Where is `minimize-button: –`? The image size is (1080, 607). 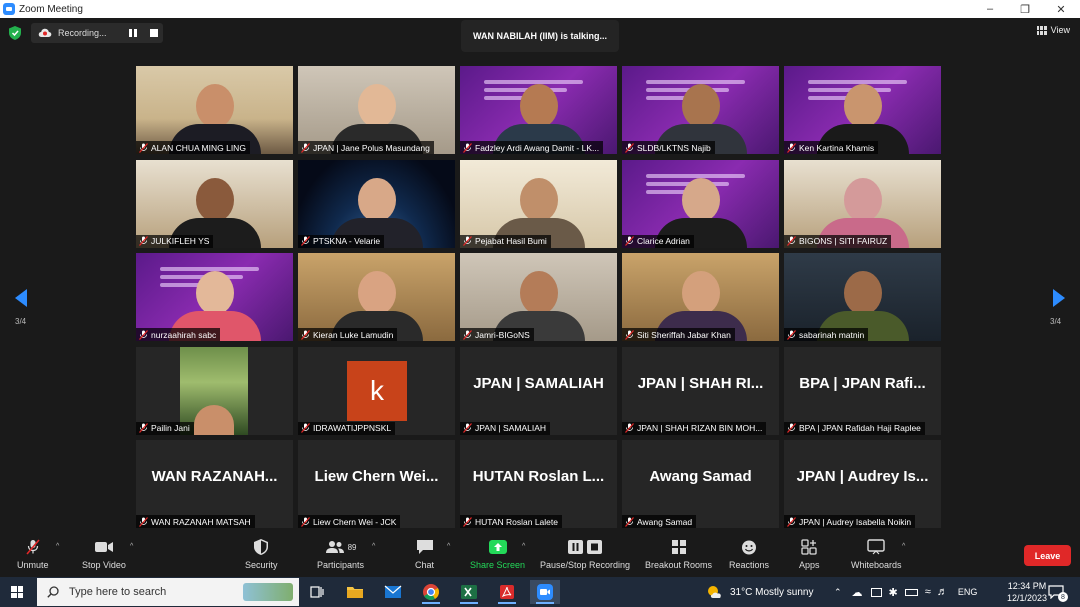 minimize-button: – is located at coordinates (990, 9).